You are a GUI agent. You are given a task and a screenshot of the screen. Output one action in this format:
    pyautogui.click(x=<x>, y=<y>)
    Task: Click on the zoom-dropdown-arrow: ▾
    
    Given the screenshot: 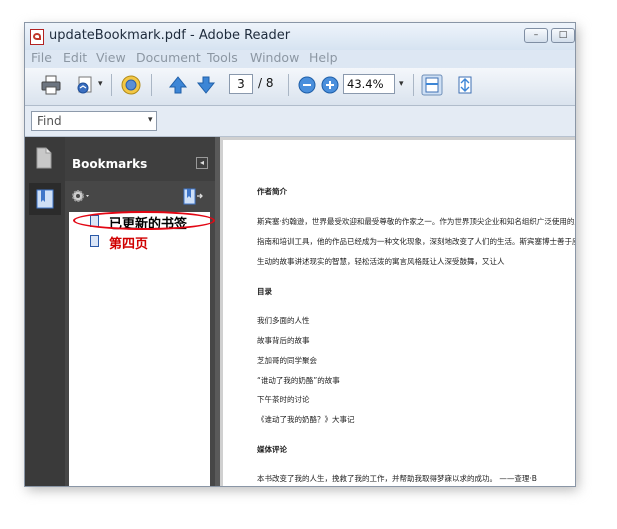 What is the action you would take?
    pyautogui.click(x=401, y=84)
    